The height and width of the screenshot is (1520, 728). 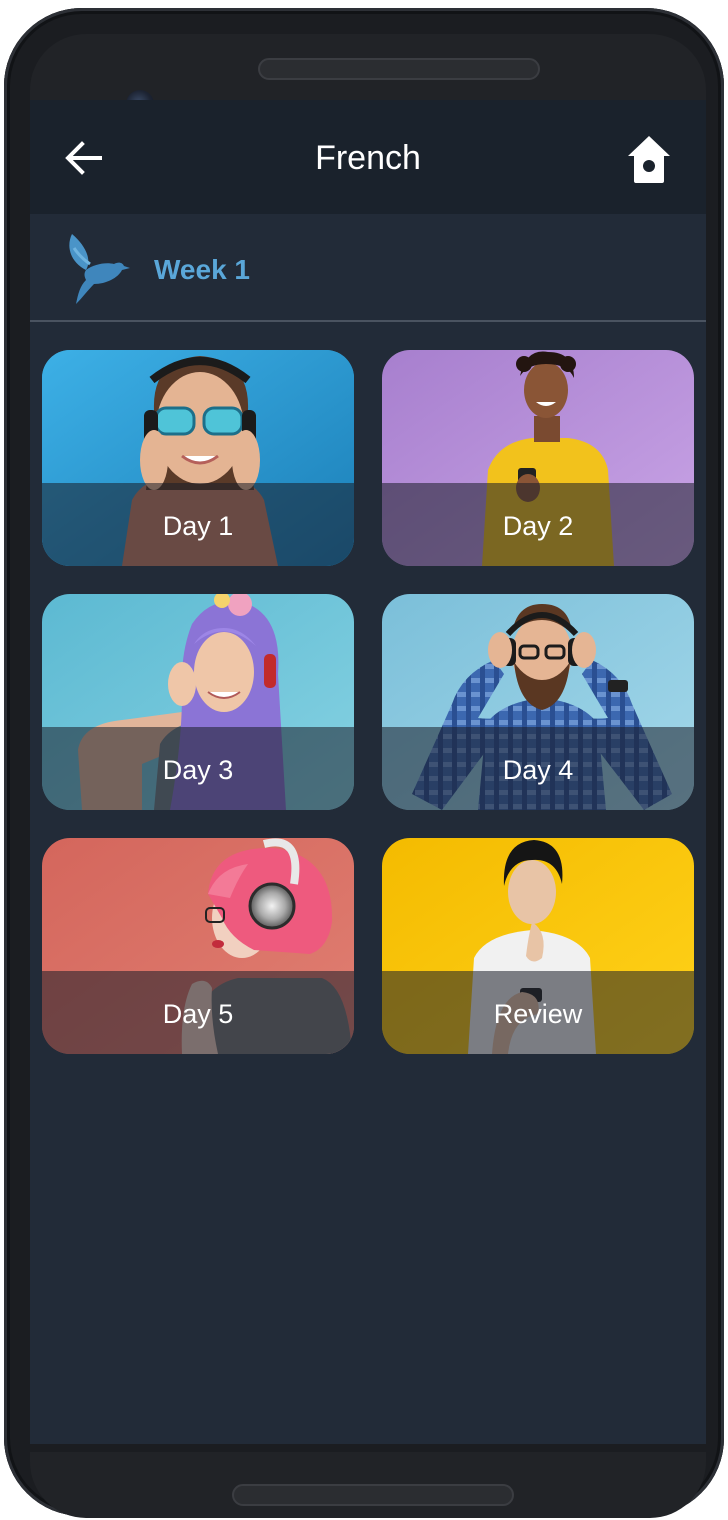 What do you see at coordinates (538, 946) in the screenshot?
I see `lesson-card-review: Review` at bounding box center [538, 946].